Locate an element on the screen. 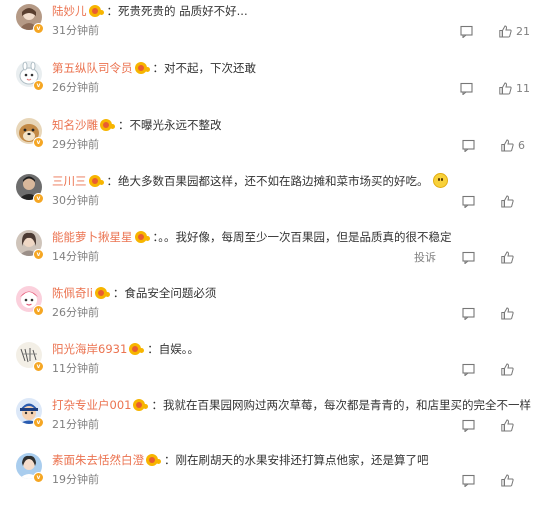 Image resolution: width=550 pixels, height=505 pixels. comment-item: v 第五纵队司令员 ：对不起，下次还敢 26分钟前 11 is located at coordinates (275, 85).